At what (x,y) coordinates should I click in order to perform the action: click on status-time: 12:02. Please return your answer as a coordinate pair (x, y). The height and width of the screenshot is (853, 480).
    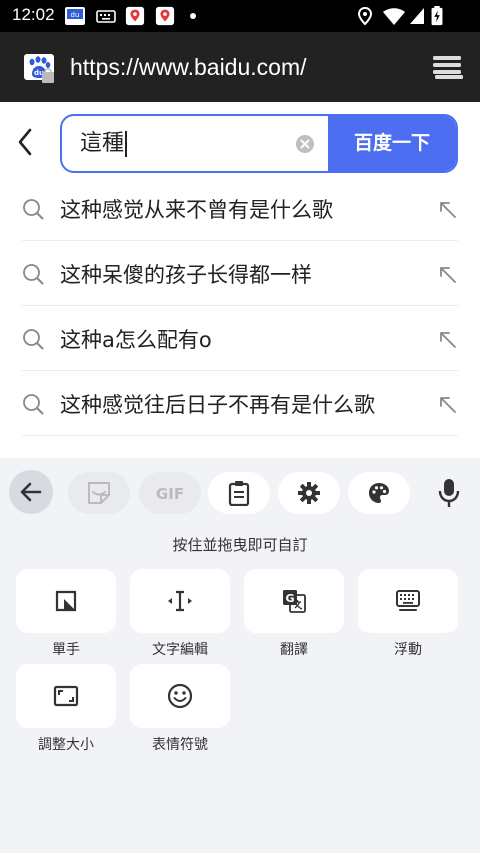
    Looking at the image, I should click on (33, 14).